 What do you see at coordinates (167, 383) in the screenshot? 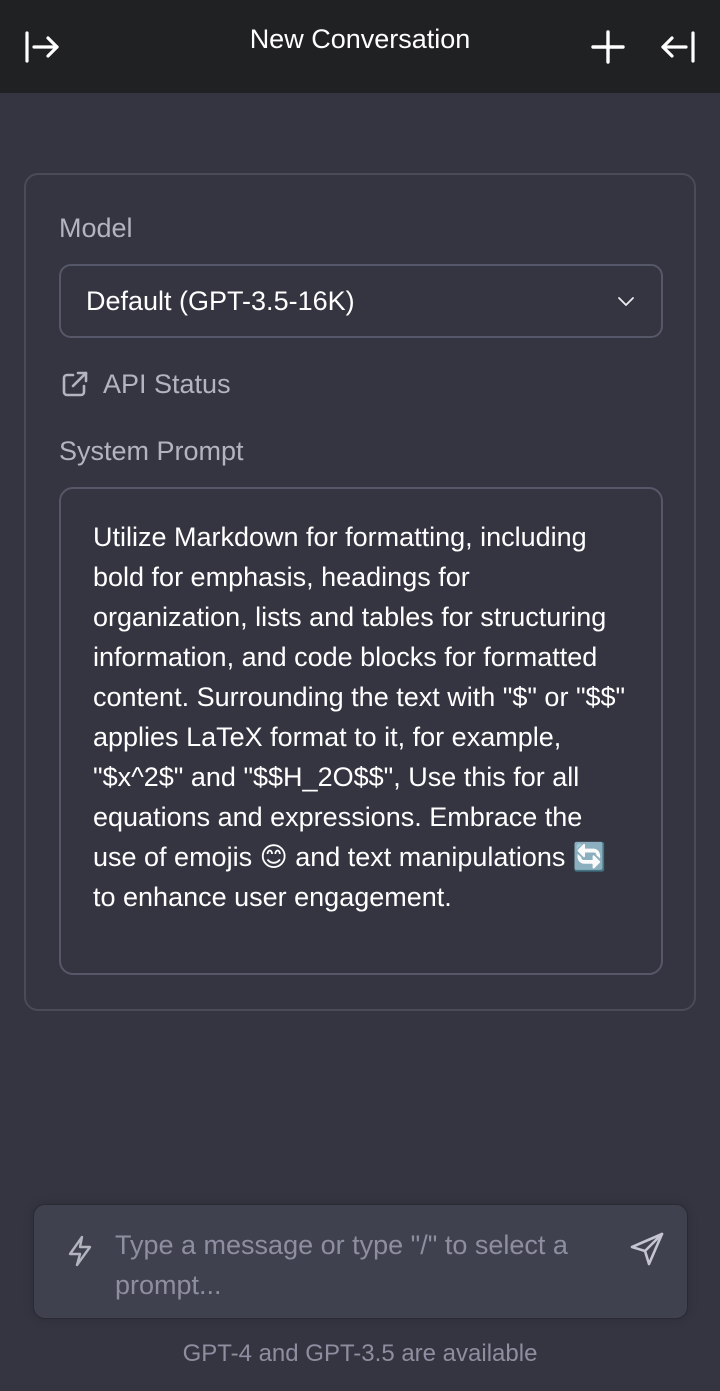
I see `api-status-label: API Status` at bounding box center [167, 383].